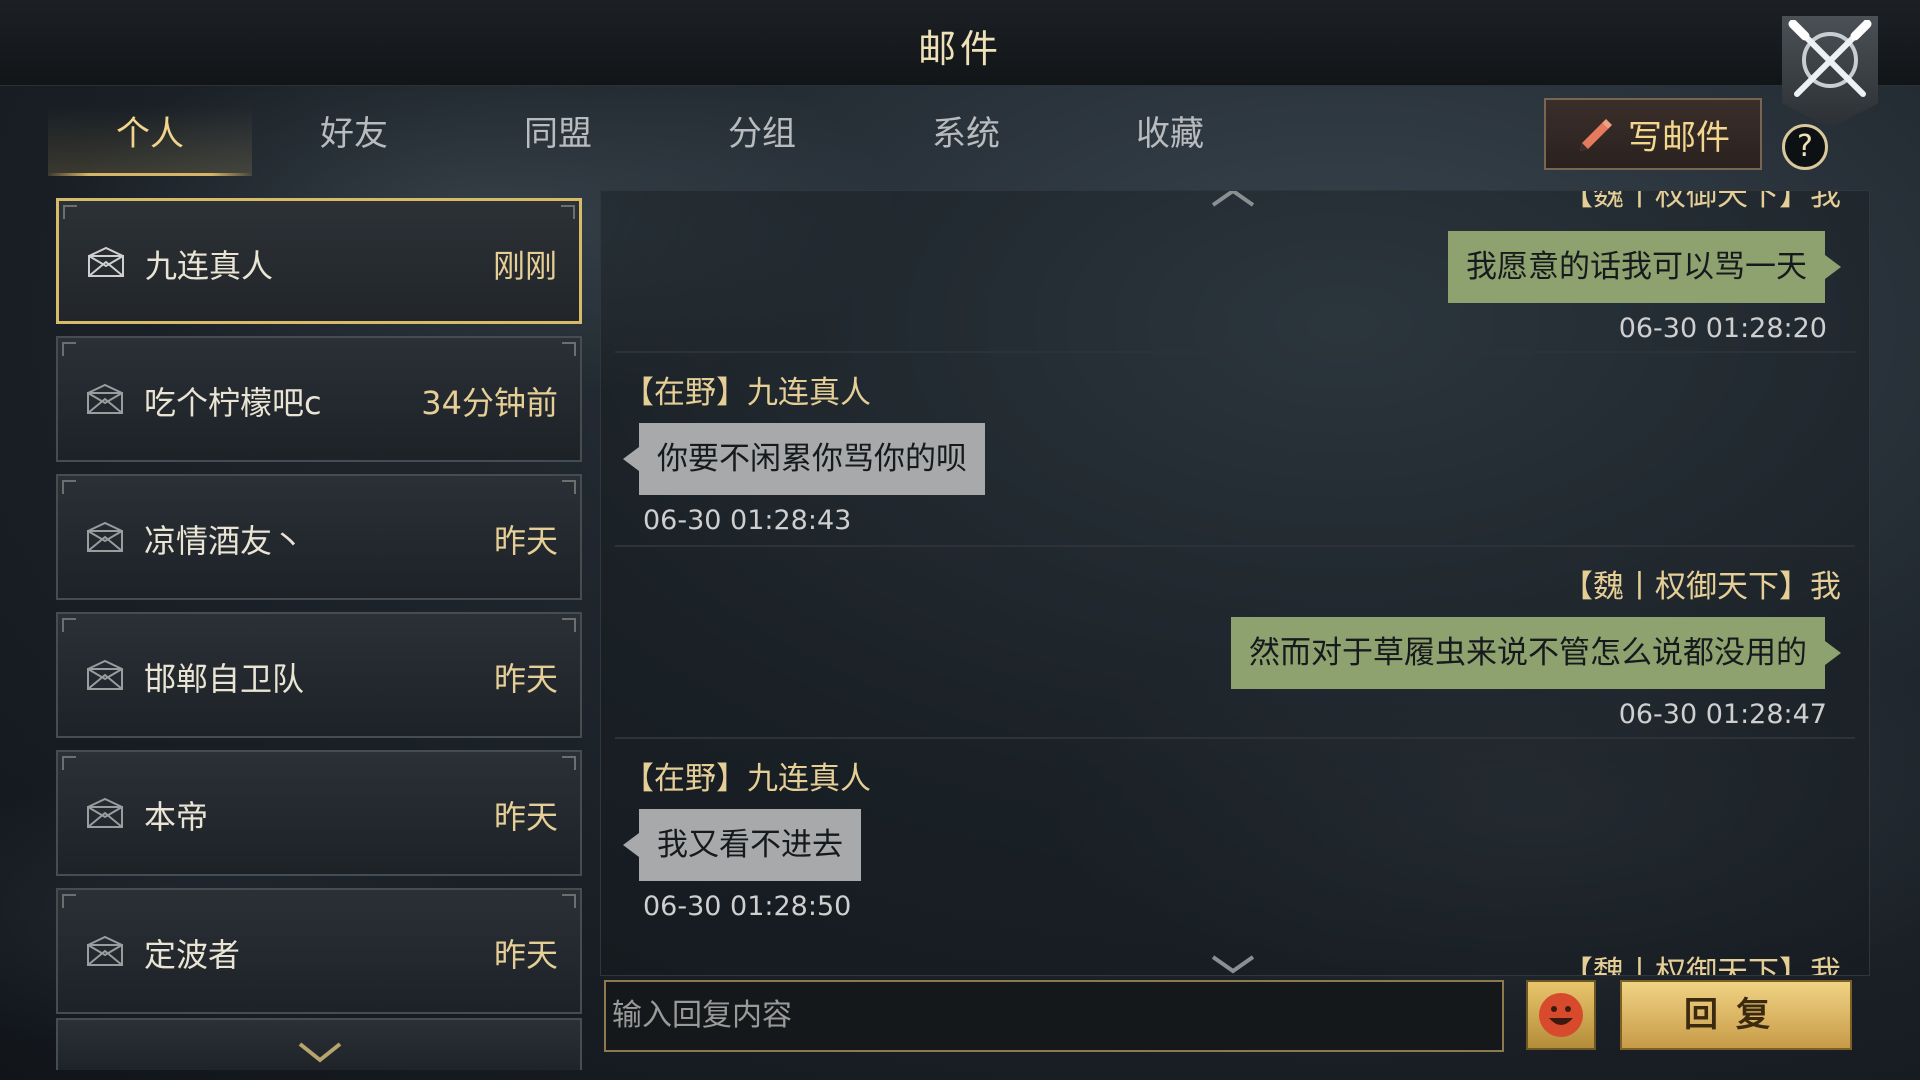 The width and height of the screenshot is (1920, 1080). I want to click on mail-sender-name: 九连真人, so click(209, 266).